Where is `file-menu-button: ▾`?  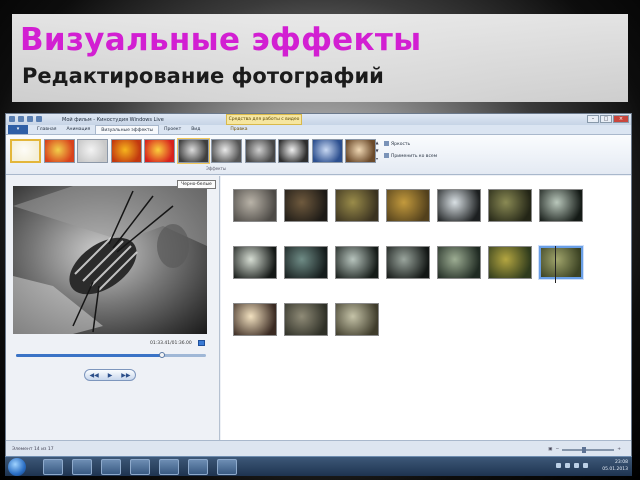 file-menu-button: ▾ is located at coordinates (18, 129).